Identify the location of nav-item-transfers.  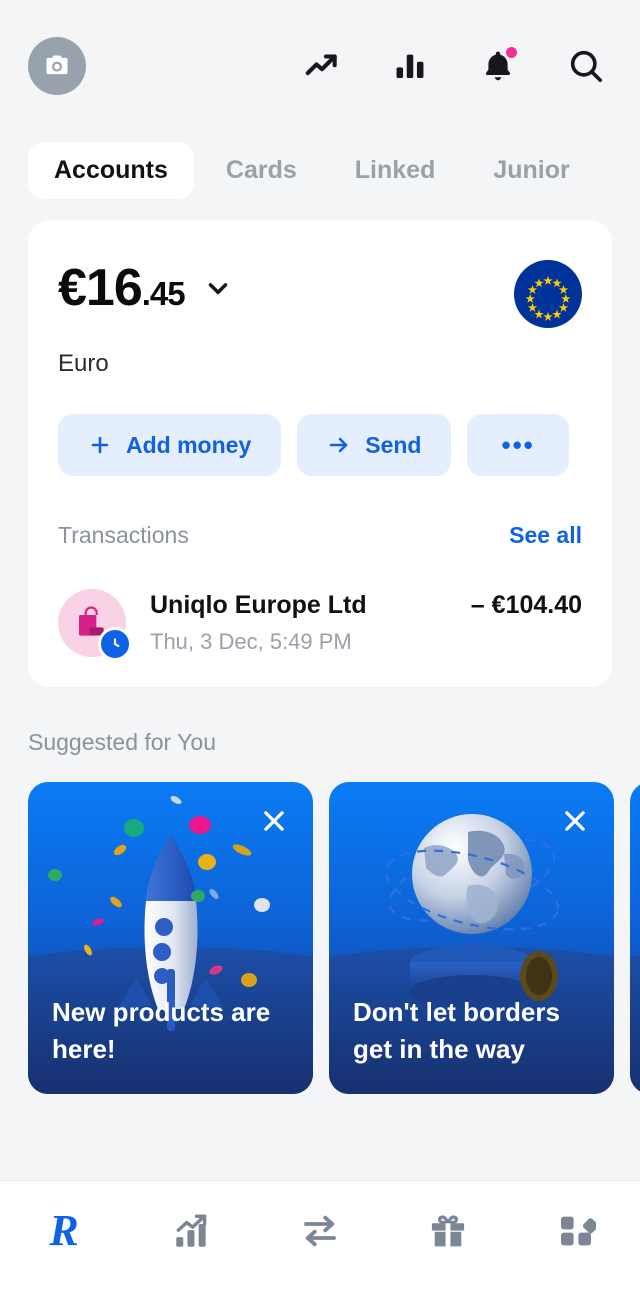
(320, 1231).